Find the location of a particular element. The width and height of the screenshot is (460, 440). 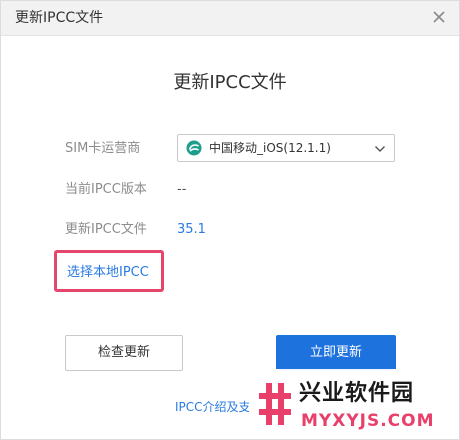

carrier-label: SIM卡运营商 is located at coordinates (103, 148).